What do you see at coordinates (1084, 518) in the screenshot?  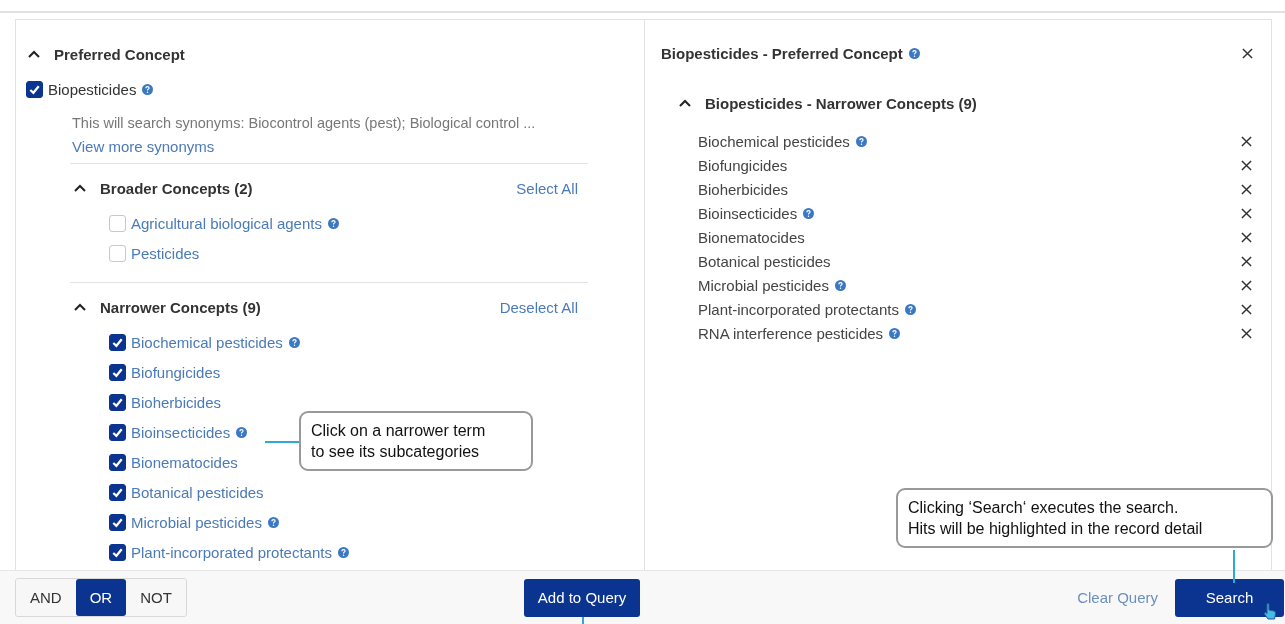 I see `callout: Clicking ‘Search‘ executes the search. Hits will be highlighted in the record detail` at bounding box center [1084, 518].